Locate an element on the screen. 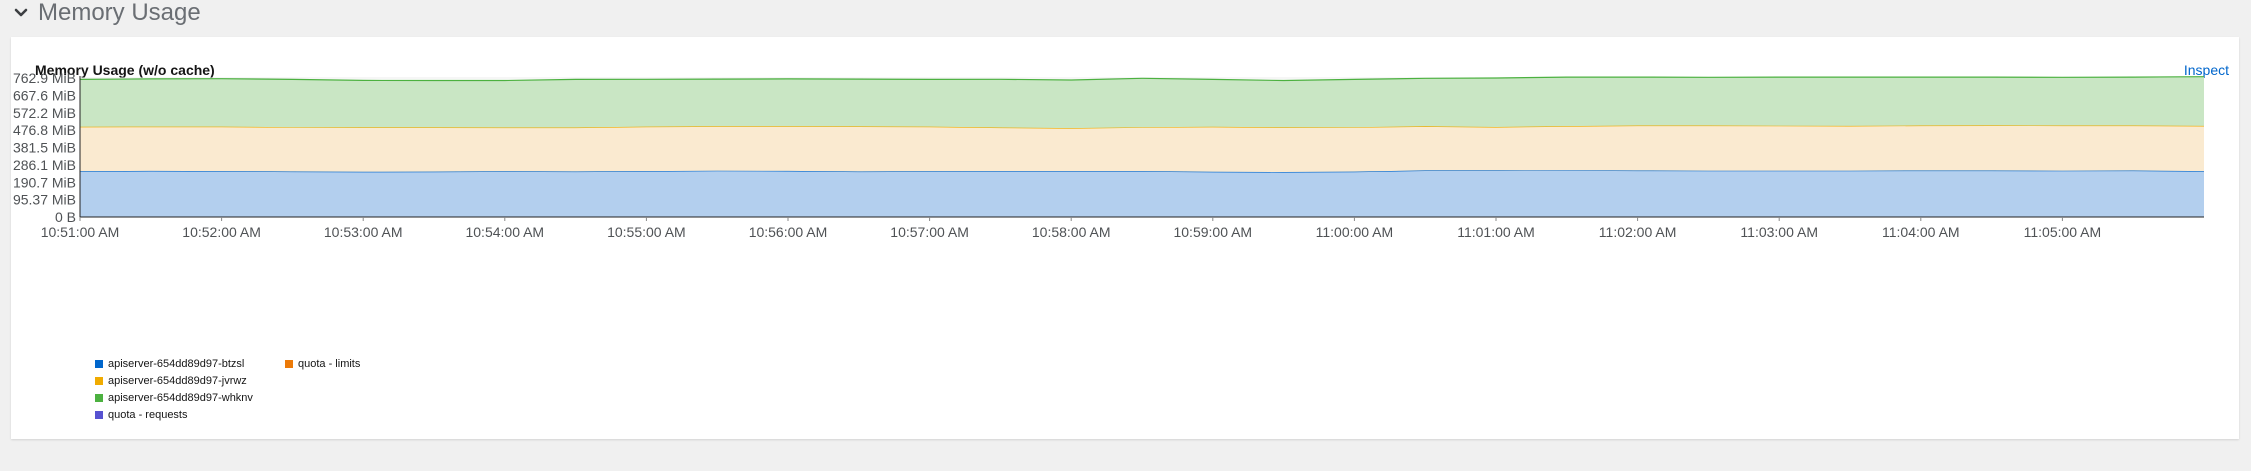  x-tick-label: 10:56:00 AM is located at coordinates (788, 232).